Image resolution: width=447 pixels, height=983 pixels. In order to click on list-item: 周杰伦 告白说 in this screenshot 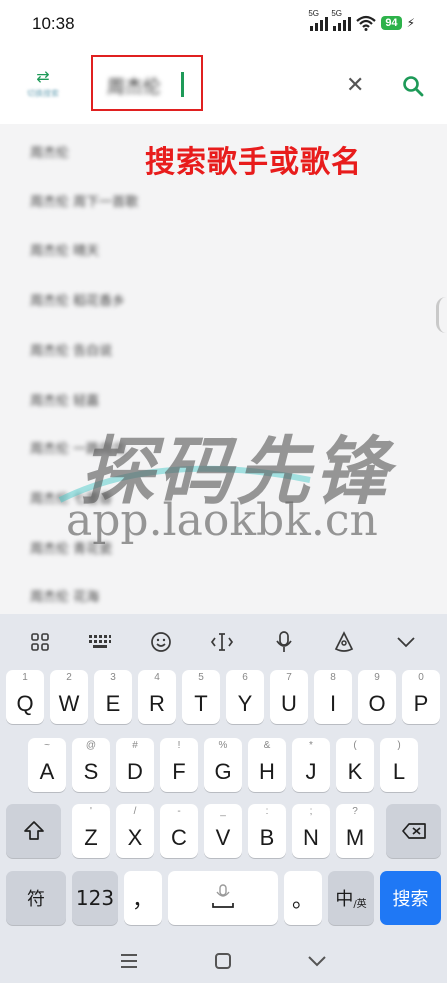, I will do `click(71, 349)`.